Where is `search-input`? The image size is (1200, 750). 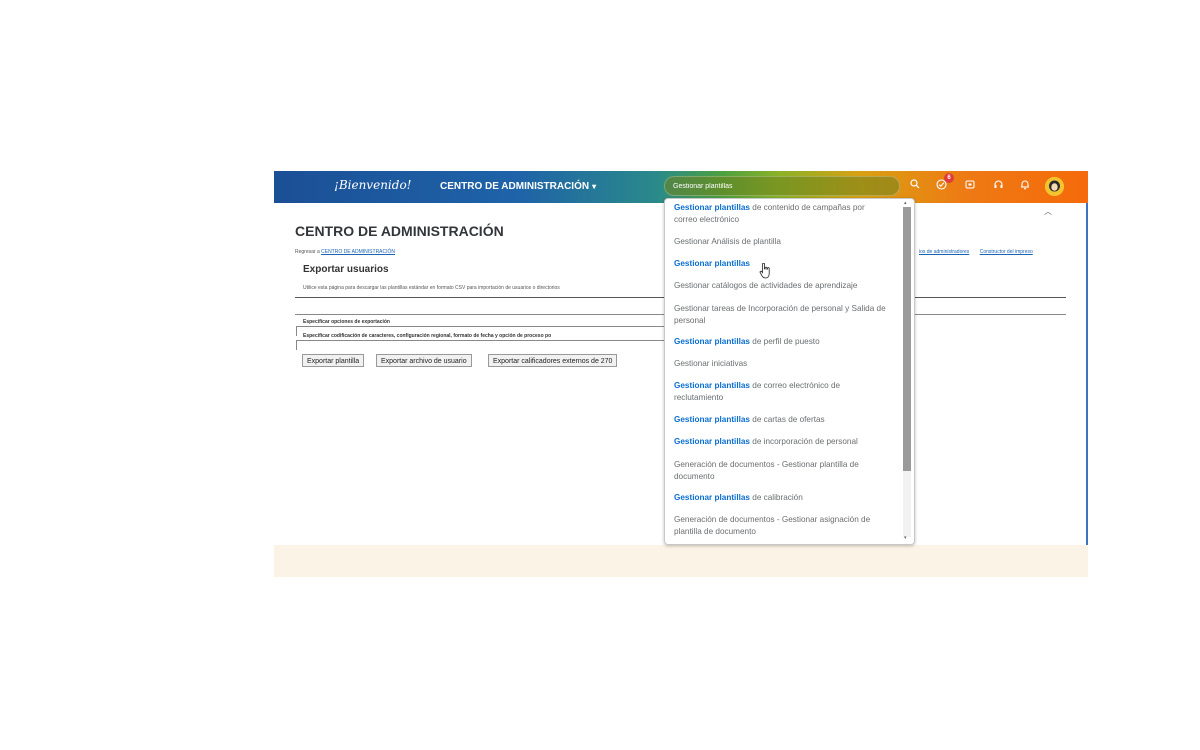 search-input is located at coordinates (783, 186).